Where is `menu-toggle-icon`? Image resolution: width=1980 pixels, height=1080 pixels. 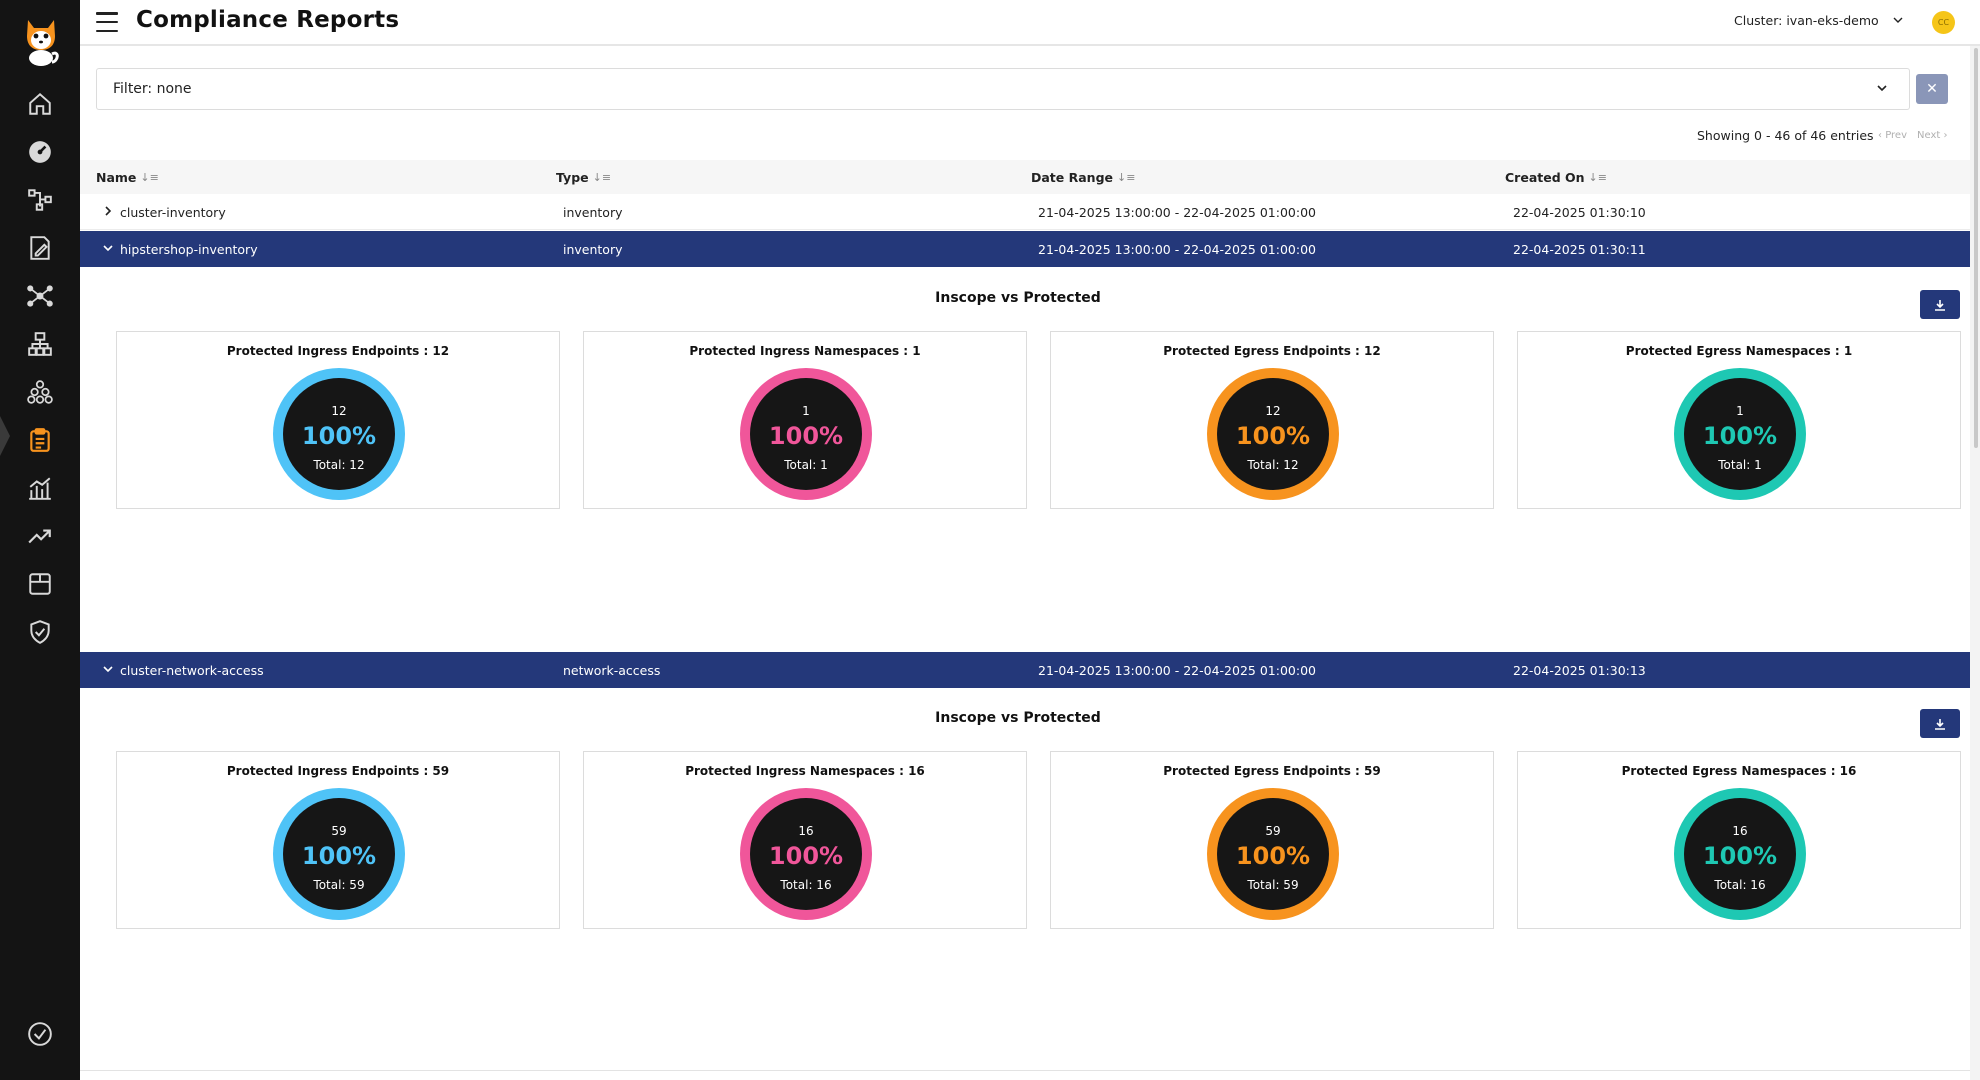 menu-toggle-icon is located at coordinates (107, 22).